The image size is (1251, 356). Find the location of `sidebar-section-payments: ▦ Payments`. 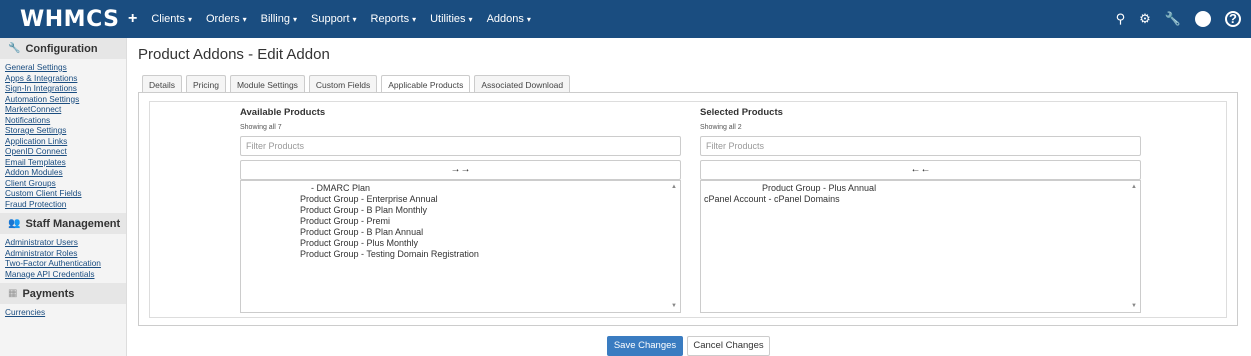

sidebar-section-payments: ▦ Payments is located at coordinates (63, 293).